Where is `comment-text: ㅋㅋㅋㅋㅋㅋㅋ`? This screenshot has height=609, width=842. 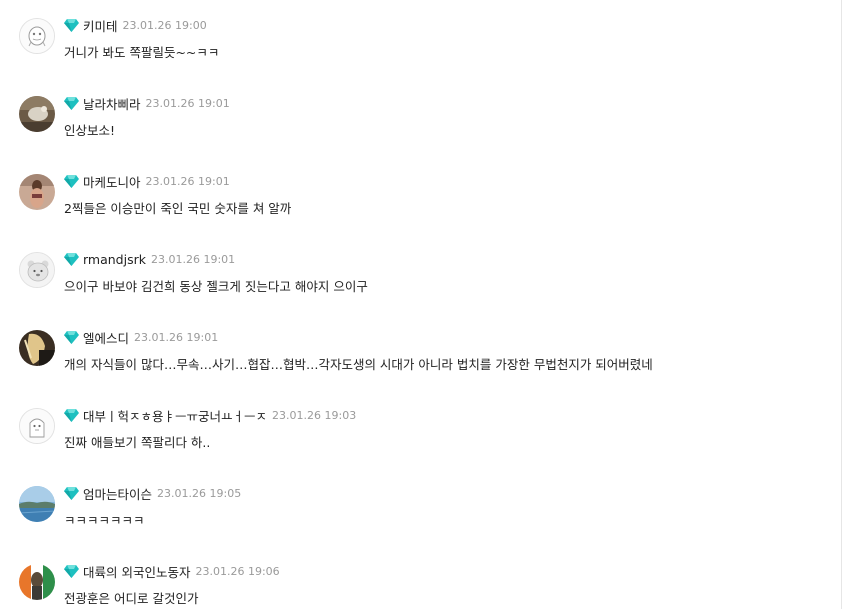 comment-text: ㅋㅋㅋㅋㅋㅋㅋ is located at coordinates (104, 520).